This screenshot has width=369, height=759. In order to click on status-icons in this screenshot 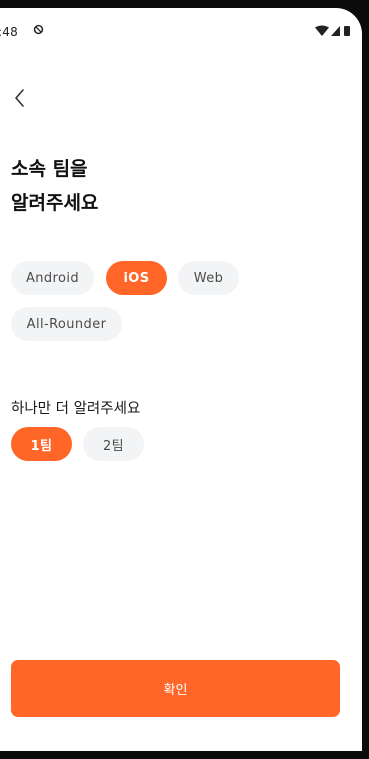, I will do `click(332, 30)`.